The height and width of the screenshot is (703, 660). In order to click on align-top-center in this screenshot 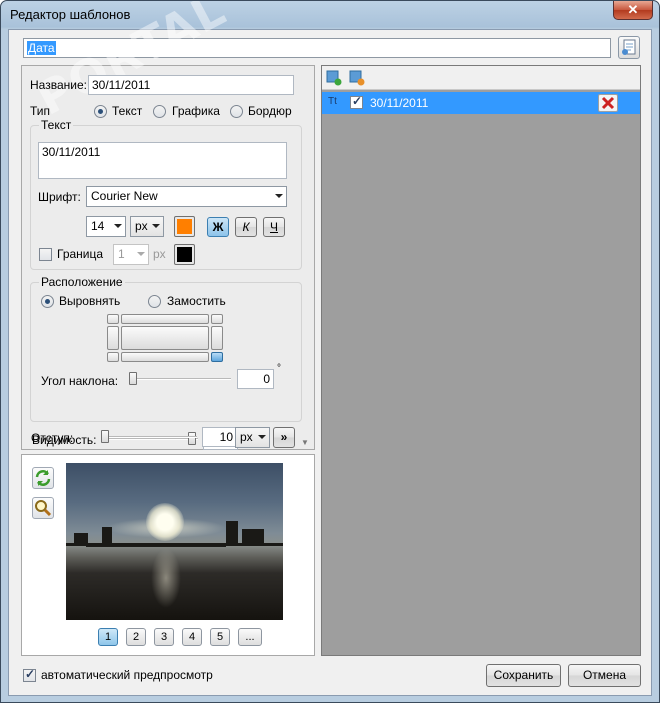, I will do `click(165, 319)`.